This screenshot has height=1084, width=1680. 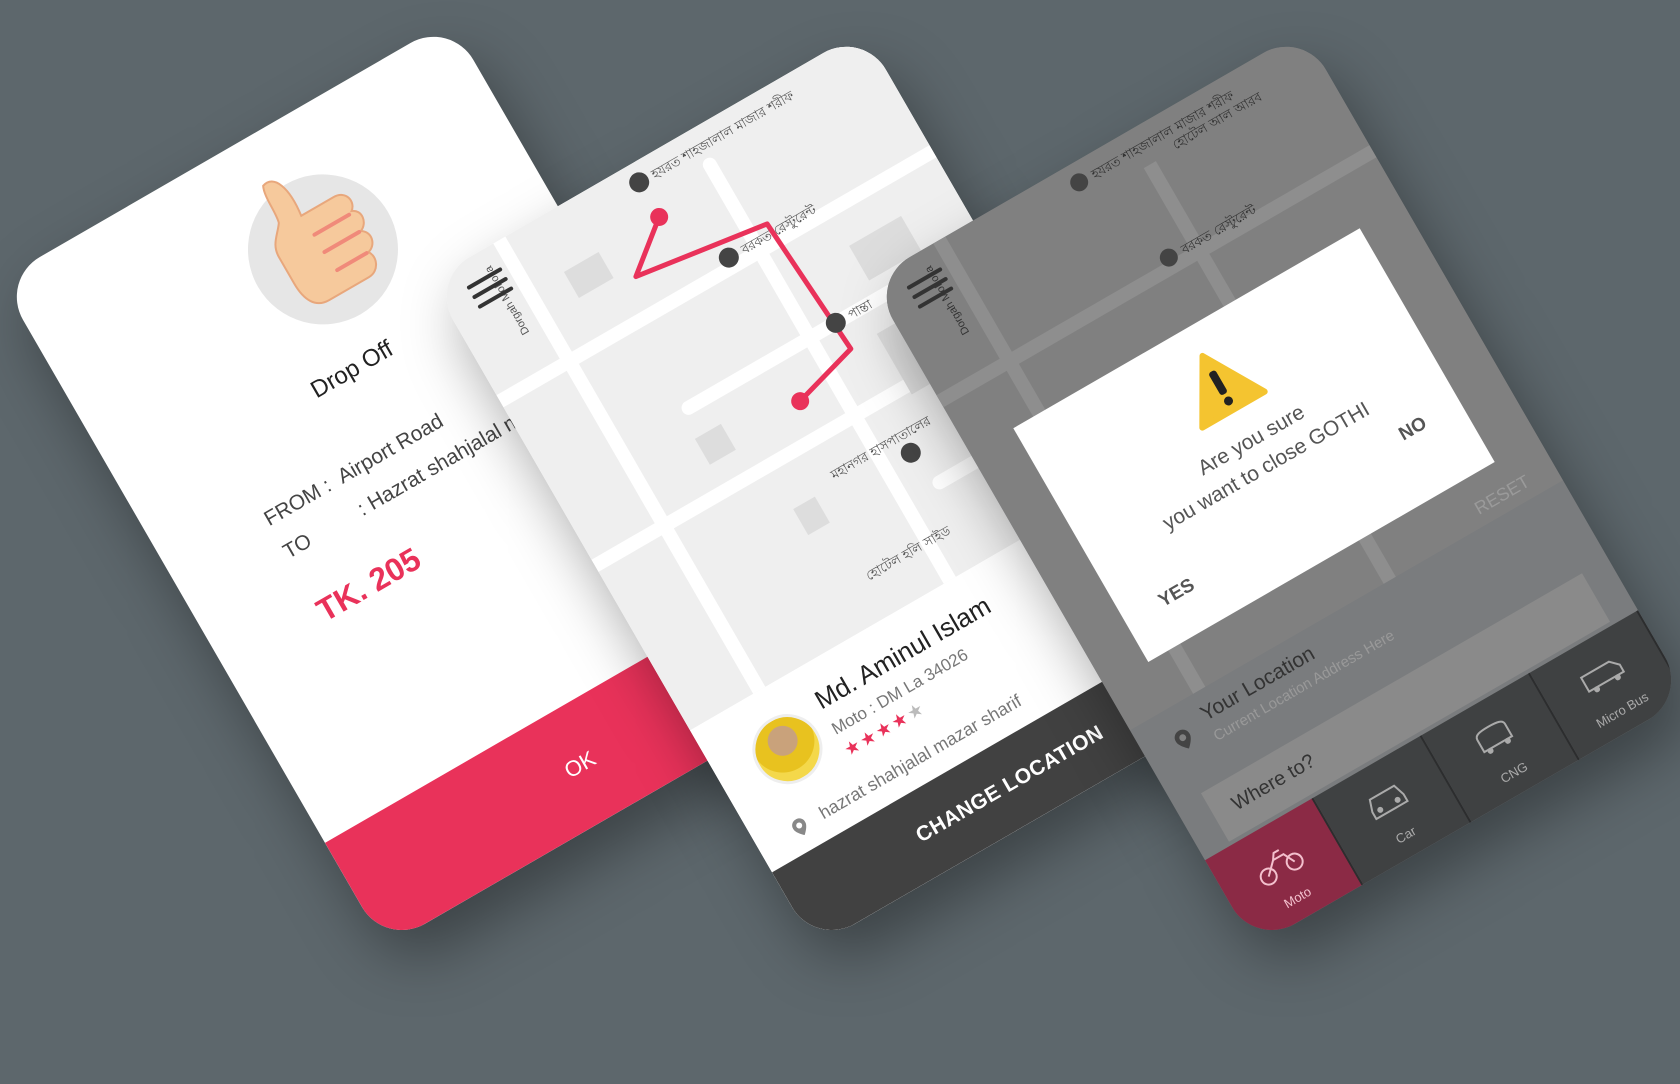 I want to click on warning-icon, so click(x=1233, y=391).